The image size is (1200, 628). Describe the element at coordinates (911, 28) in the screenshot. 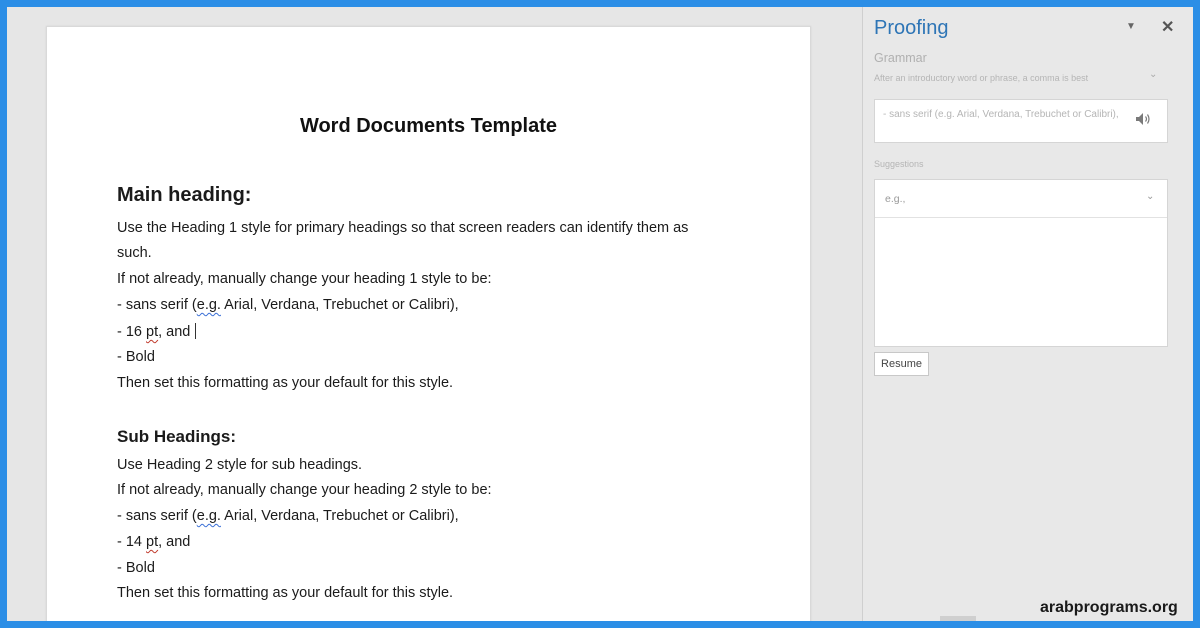

I see `pane-title: Proofing` at that location.